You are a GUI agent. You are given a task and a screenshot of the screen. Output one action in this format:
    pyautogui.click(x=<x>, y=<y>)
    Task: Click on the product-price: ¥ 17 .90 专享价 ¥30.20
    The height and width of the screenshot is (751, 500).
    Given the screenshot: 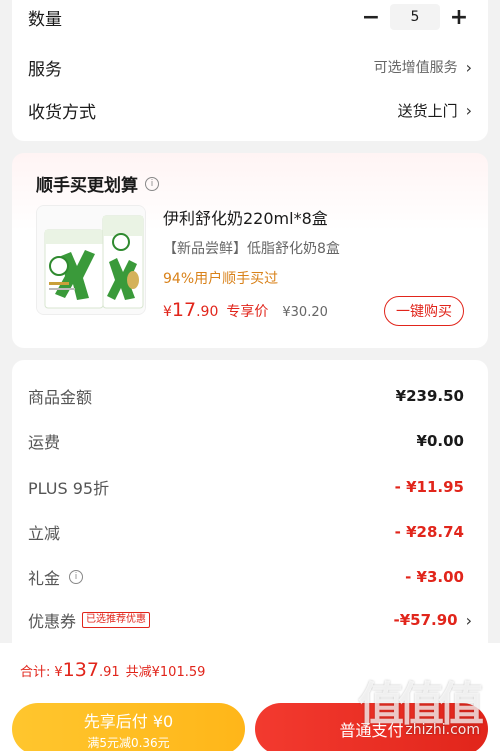 What is the action you would take?
    pyautogui.click(x=245, y=310)
    